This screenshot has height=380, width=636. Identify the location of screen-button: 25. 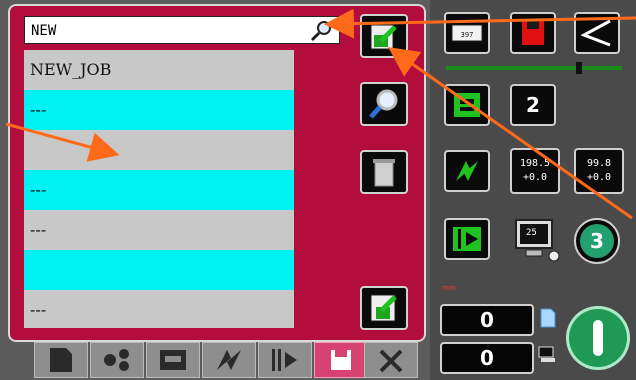
(537, 241).